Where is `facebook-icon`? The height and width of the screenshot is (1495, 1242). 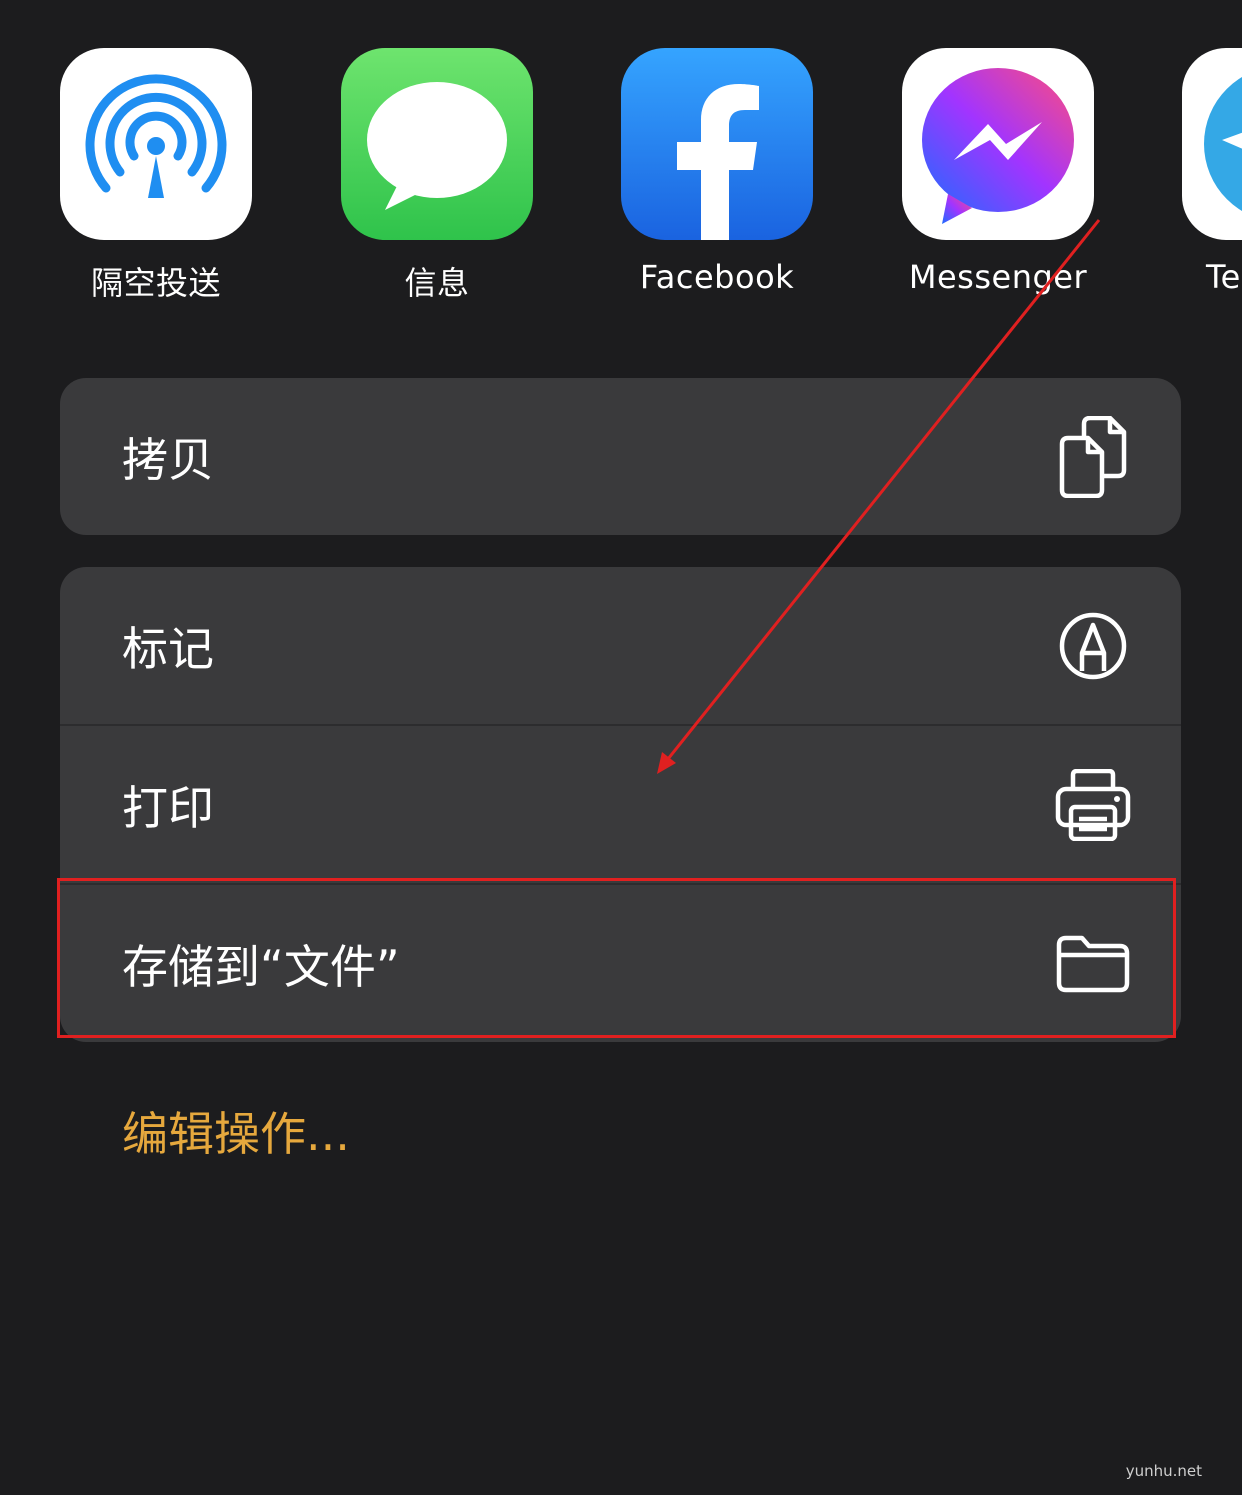
facebook-icon is located at coordinates (717, 144).